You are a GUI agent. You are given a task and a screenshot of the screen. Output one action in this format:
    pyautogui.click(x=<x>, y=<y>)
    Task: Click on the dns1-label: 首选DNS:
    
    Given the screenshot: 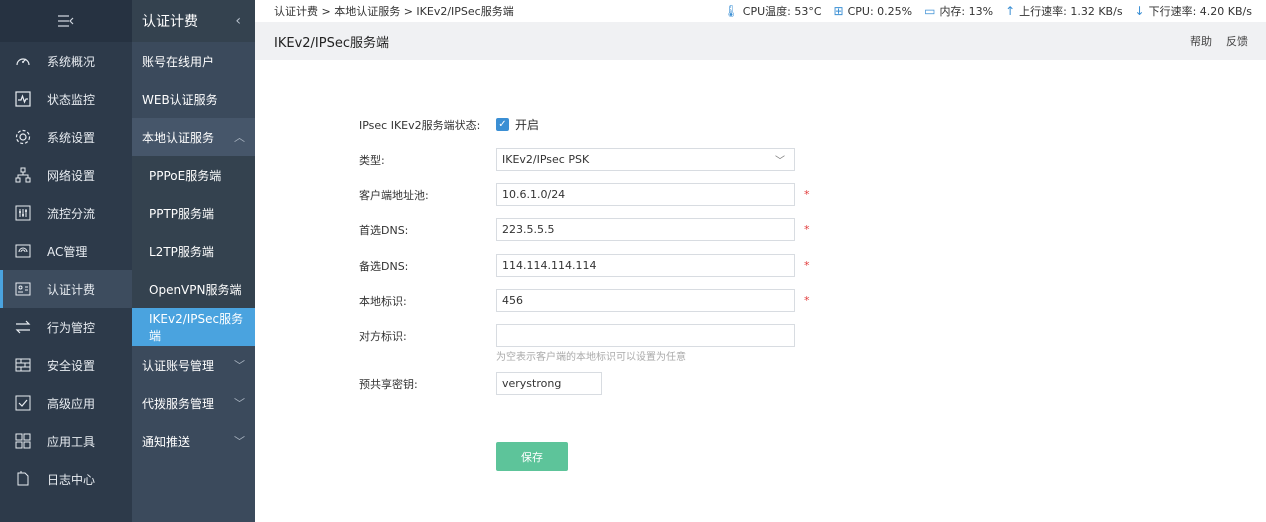 What is the action you would take?
    pyautogui.click(x=384, y=230)
    